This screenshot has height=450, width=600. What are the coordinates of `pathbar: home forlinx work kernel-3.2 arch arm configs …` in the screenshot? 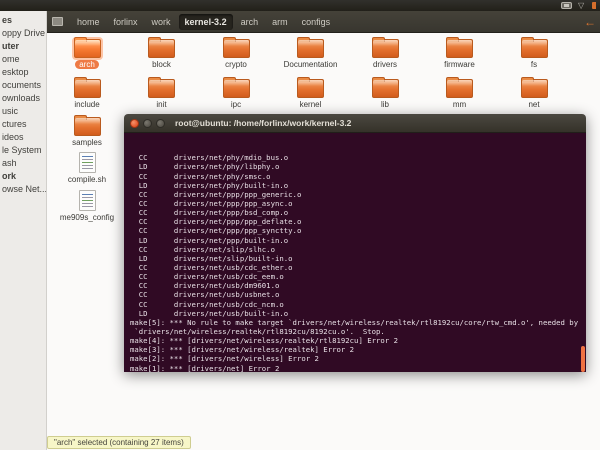 It's located at (323, 22).